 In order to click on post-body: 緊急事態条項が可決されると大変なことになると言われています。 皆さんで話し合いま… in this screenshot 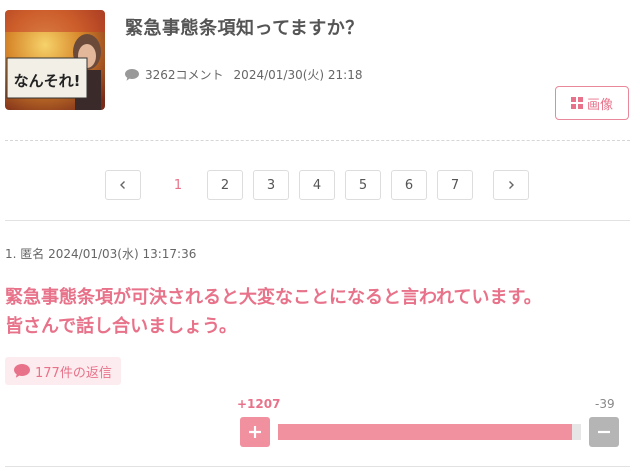, I will do `click(317, 312)`.